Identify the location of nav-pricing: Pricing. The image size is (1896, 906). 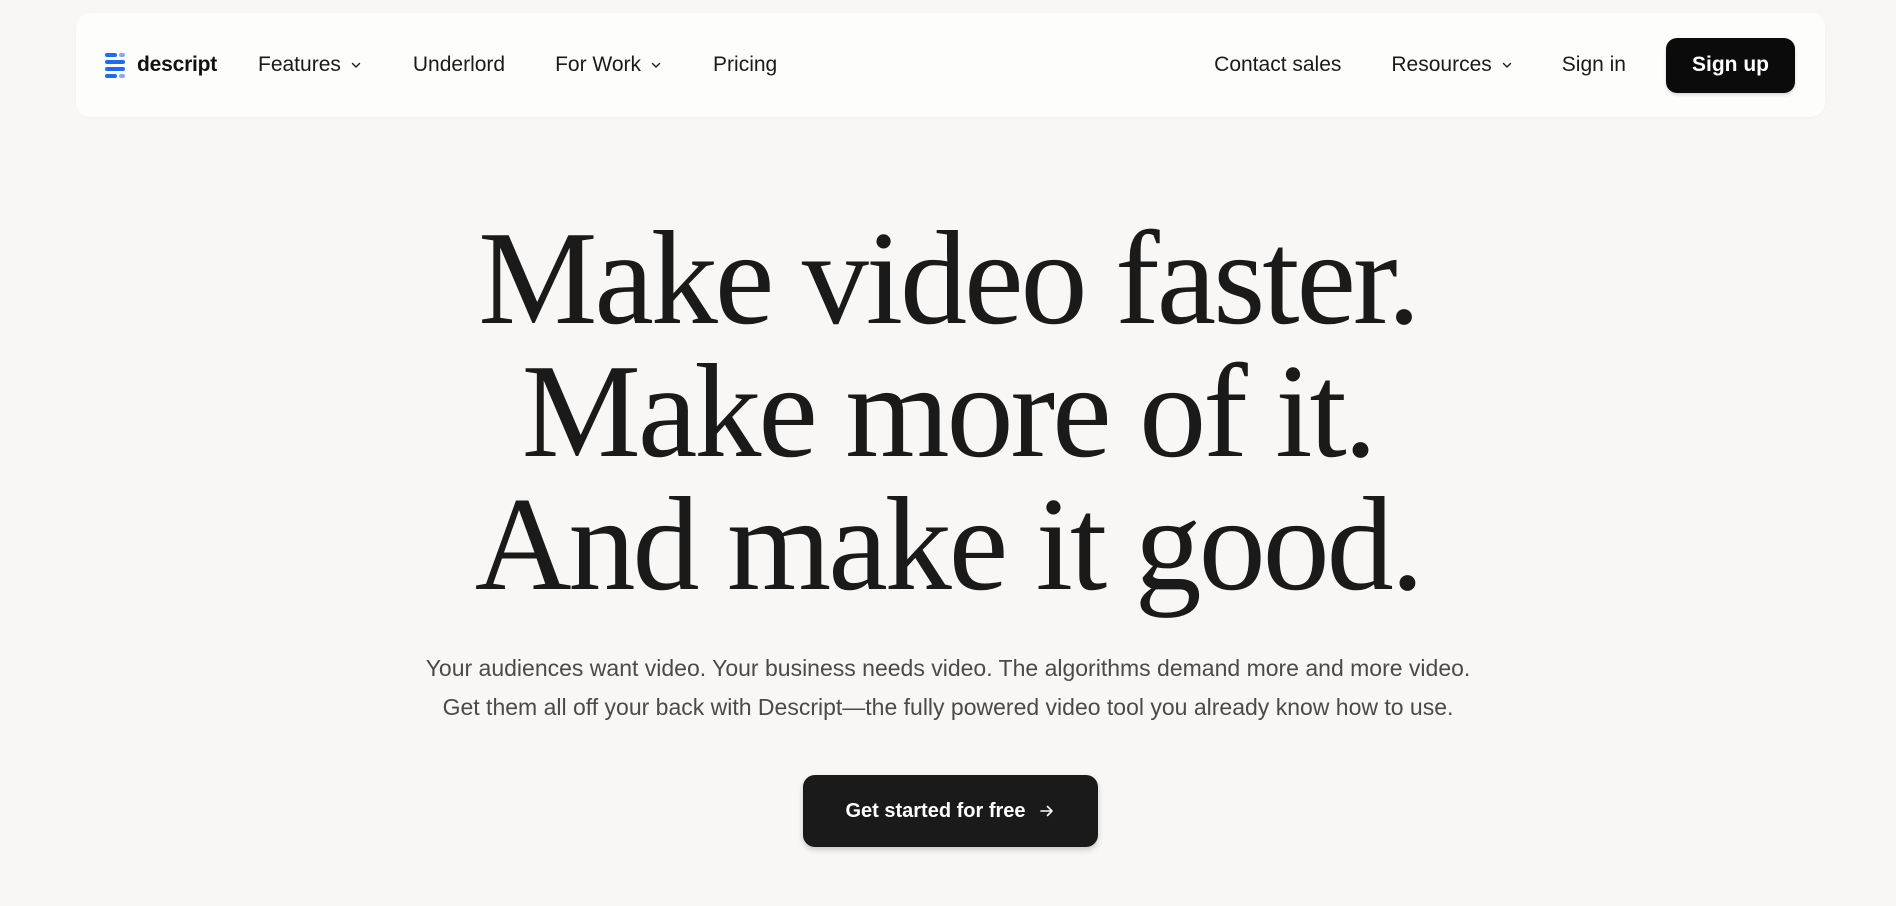
(745, 65).